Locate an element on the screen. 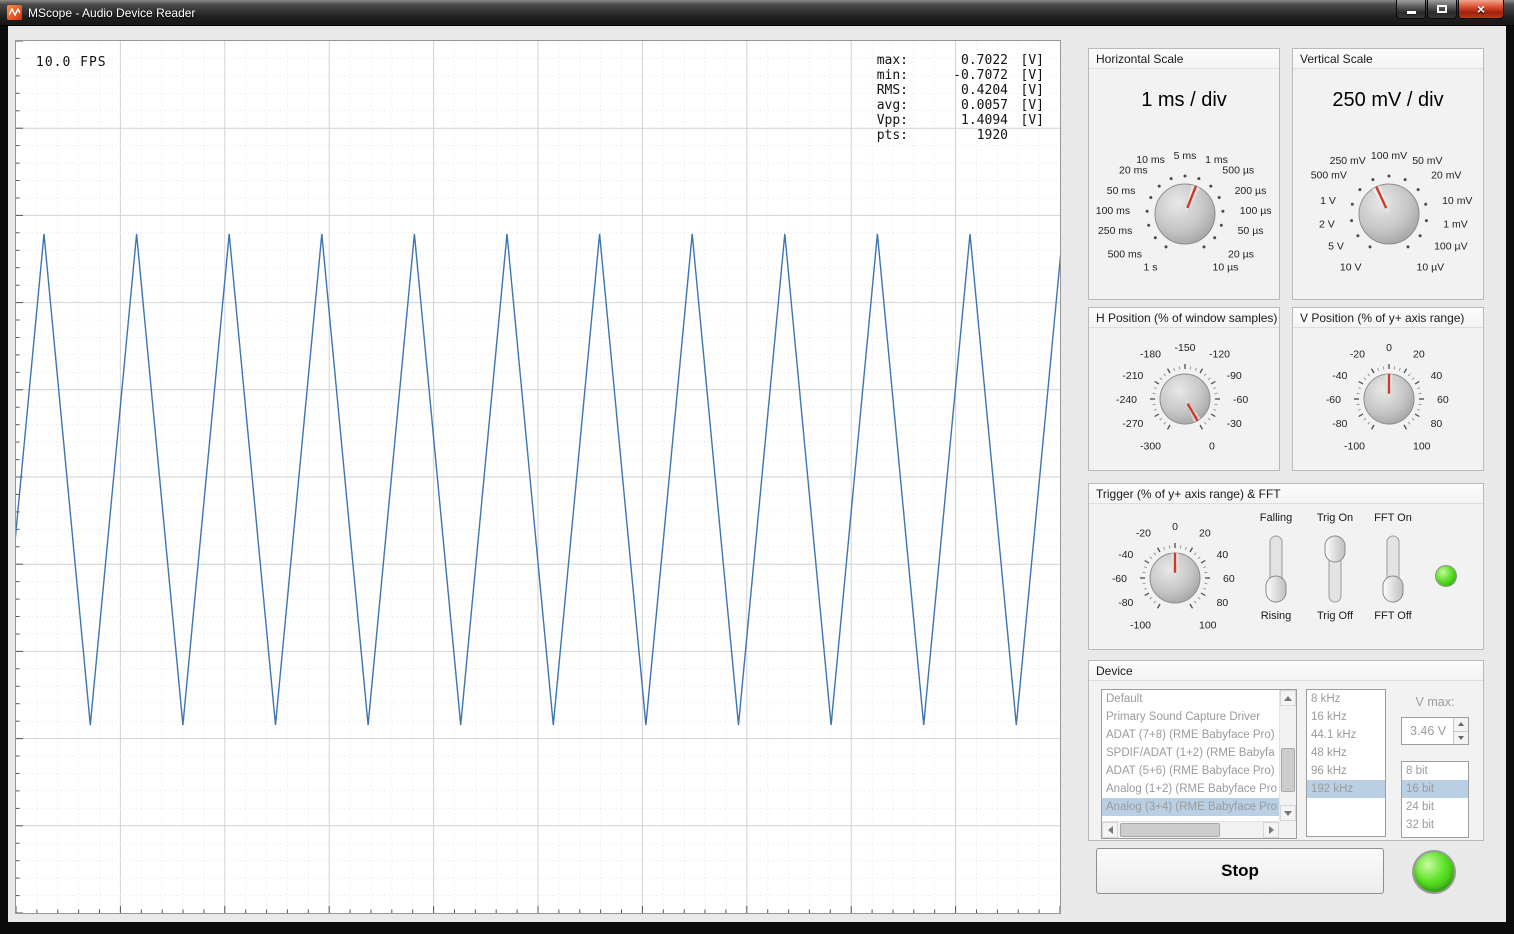 The image size is (1514, 934). knob-tick-label: 10 V is located at coordinates (1351, 268).